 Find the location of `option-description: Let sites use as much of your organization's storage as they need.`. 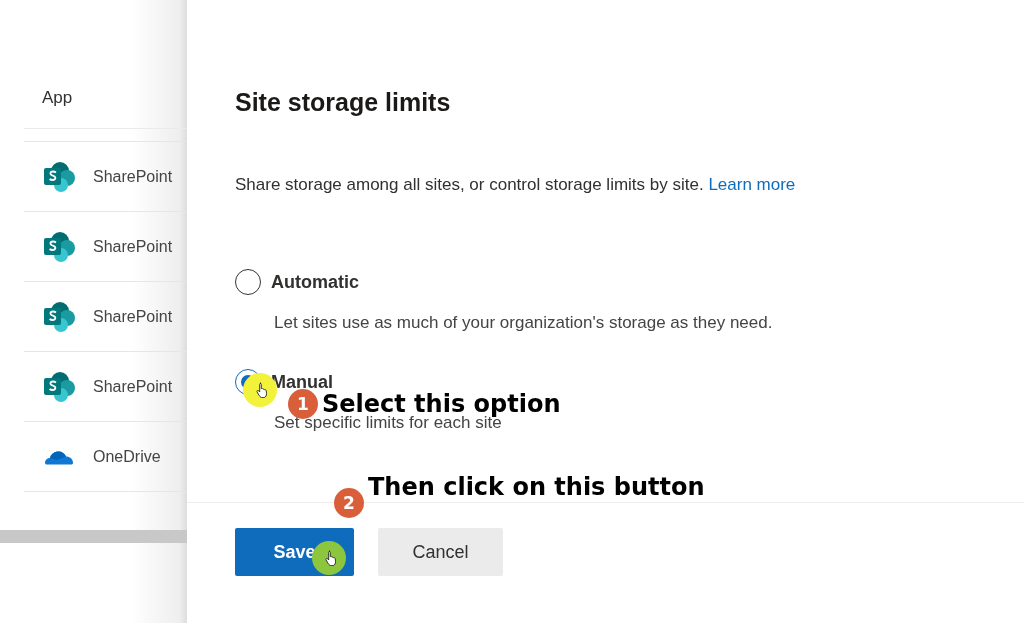

option-description: Let sites use as much of your organization's storage as they need. is located at coordinates (524, 323).